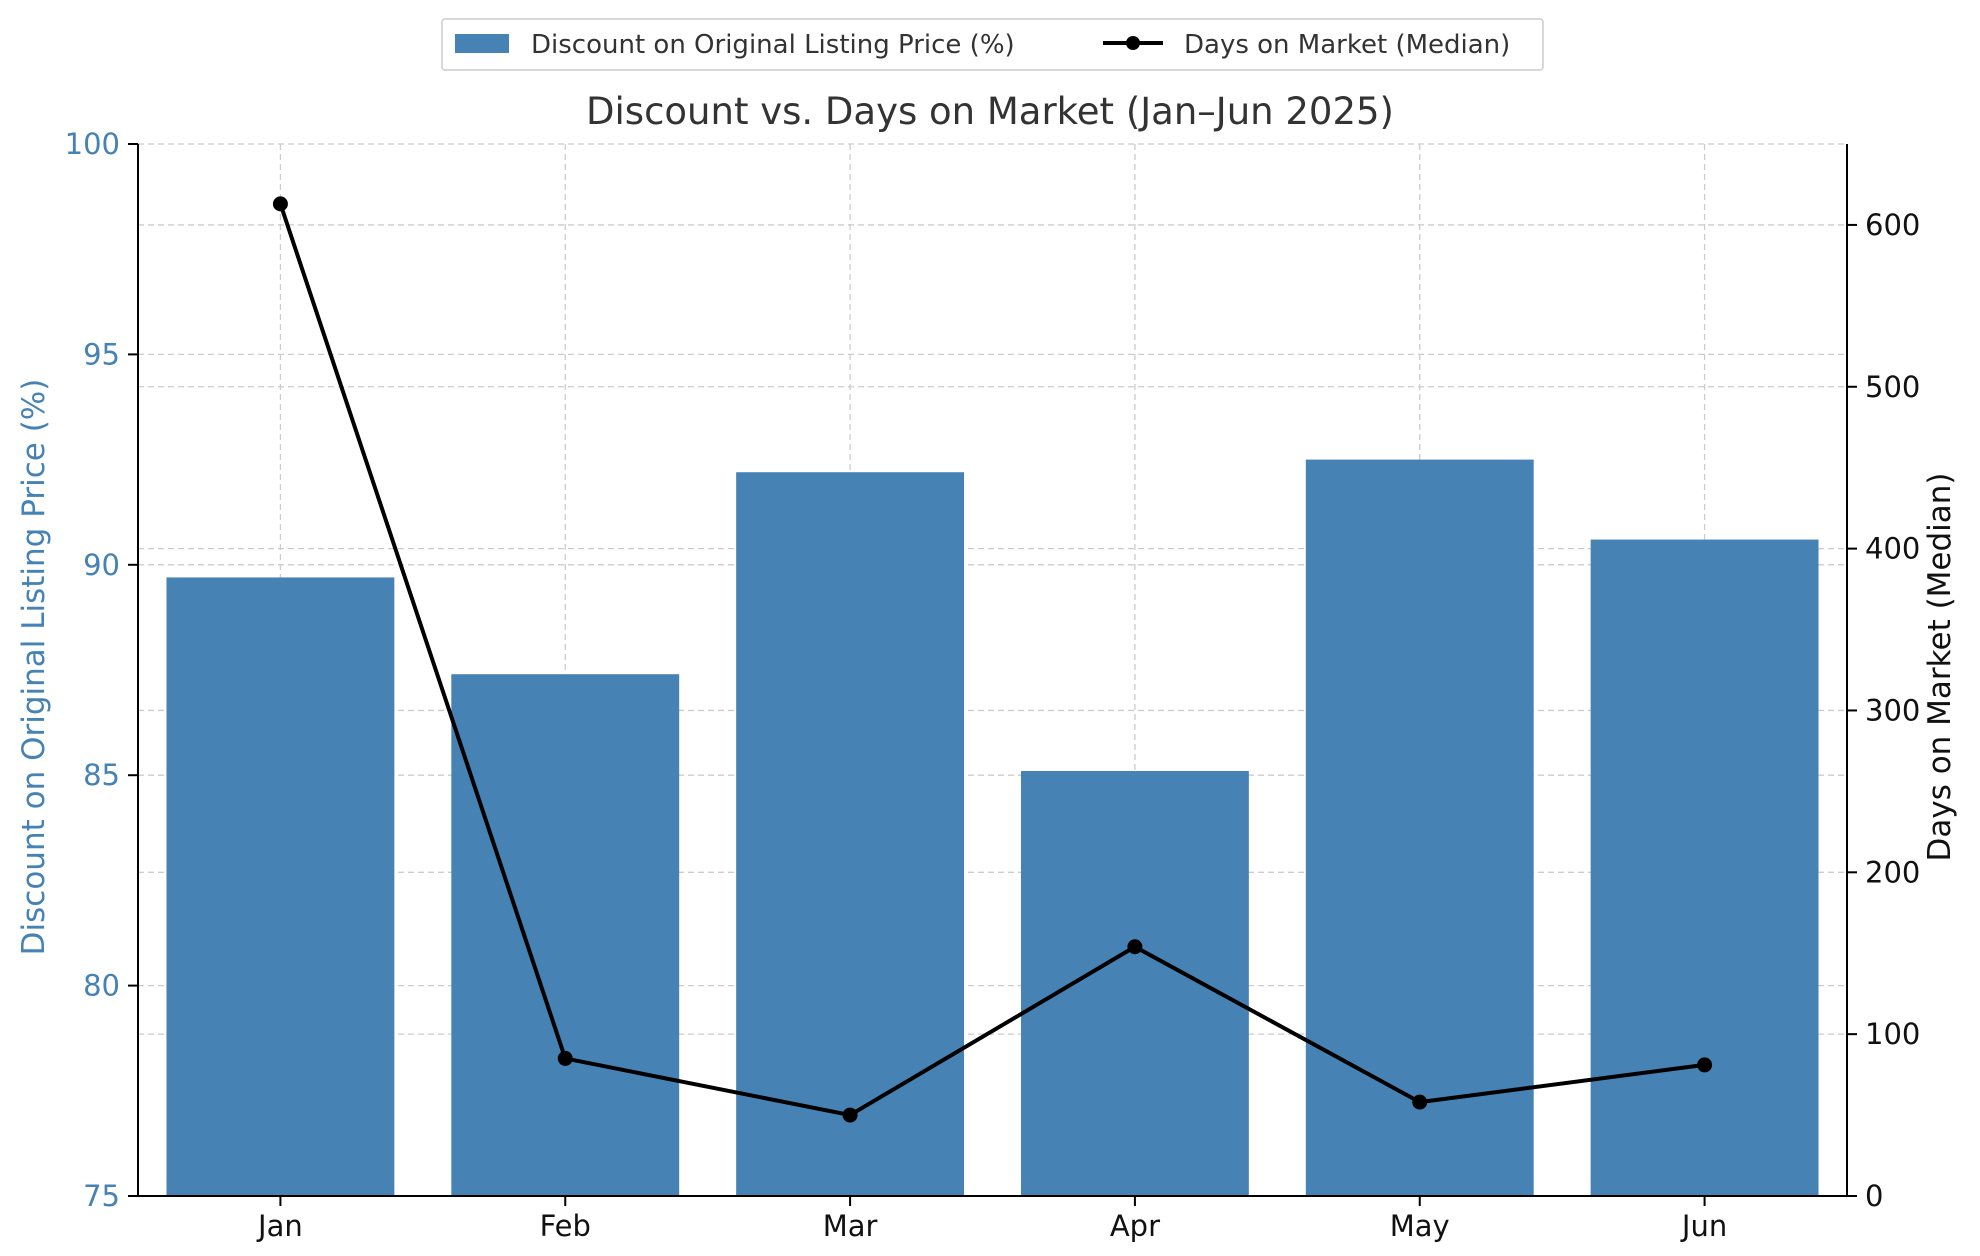 The height and width of the screenshot is (1256, 1980). I want to click on x-tick-label: May, so click(1420, 1226).